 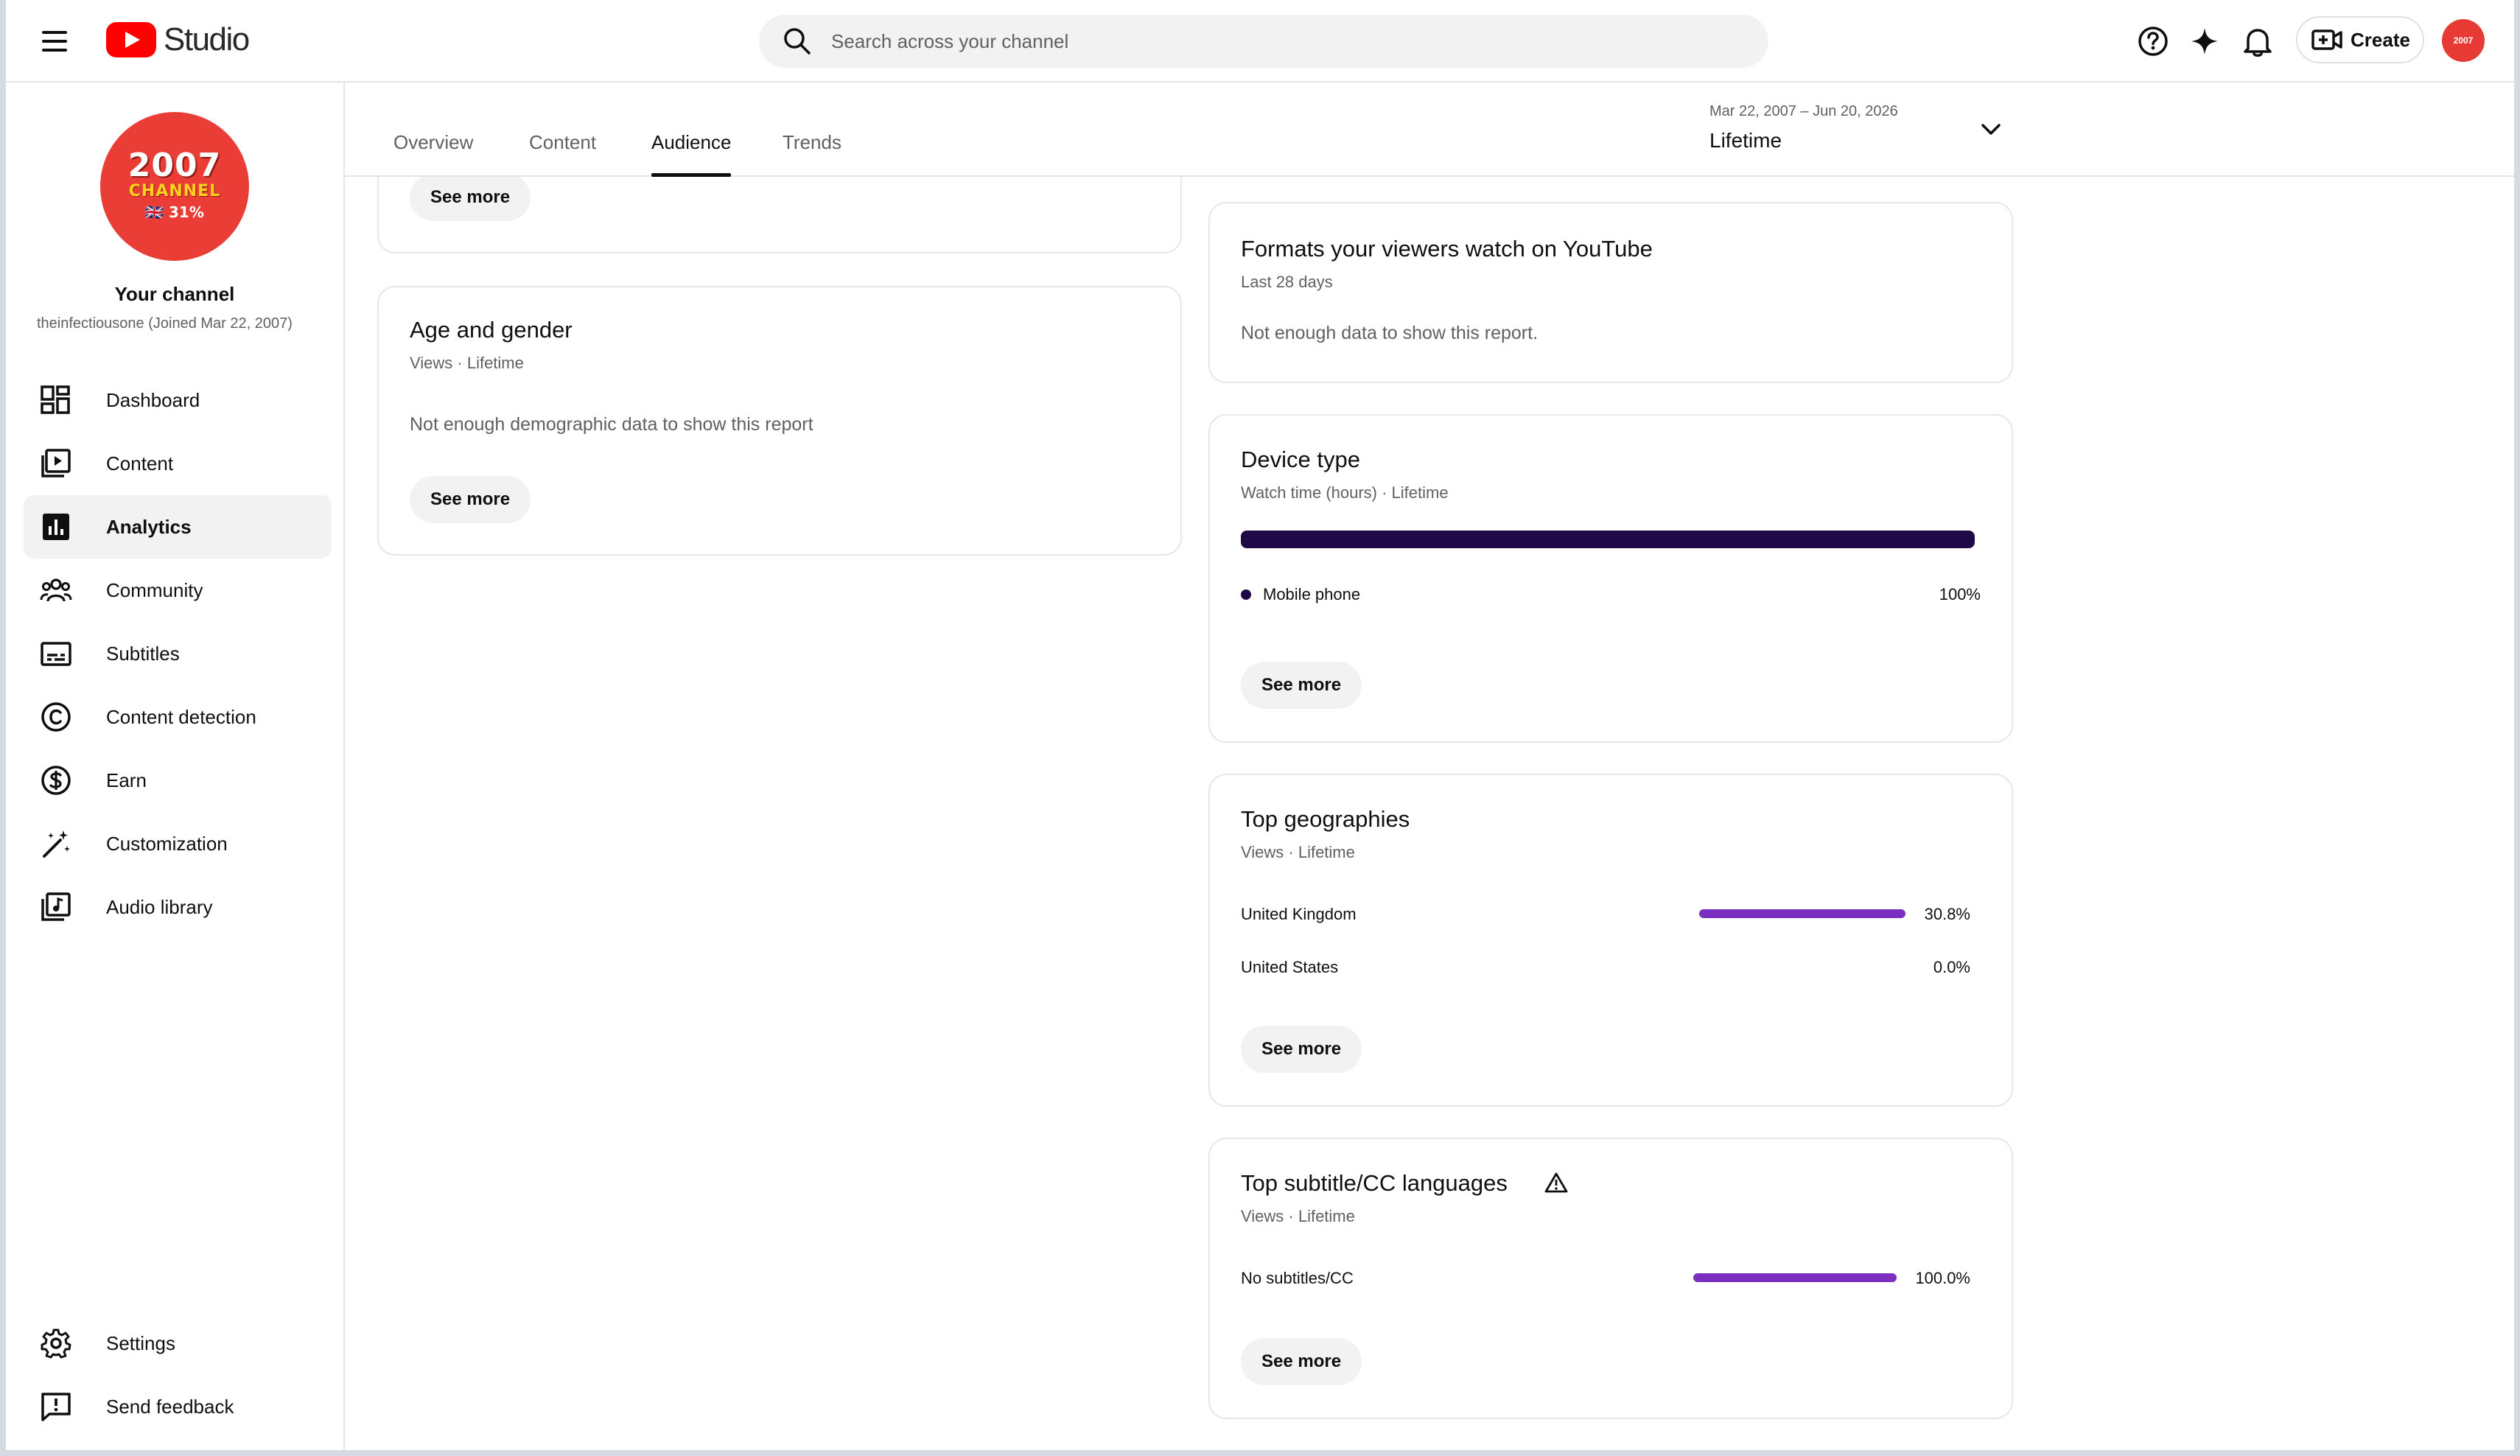 I want to click on empty-state-message: Not enough data to show this report., so click(x=1390, y=333).